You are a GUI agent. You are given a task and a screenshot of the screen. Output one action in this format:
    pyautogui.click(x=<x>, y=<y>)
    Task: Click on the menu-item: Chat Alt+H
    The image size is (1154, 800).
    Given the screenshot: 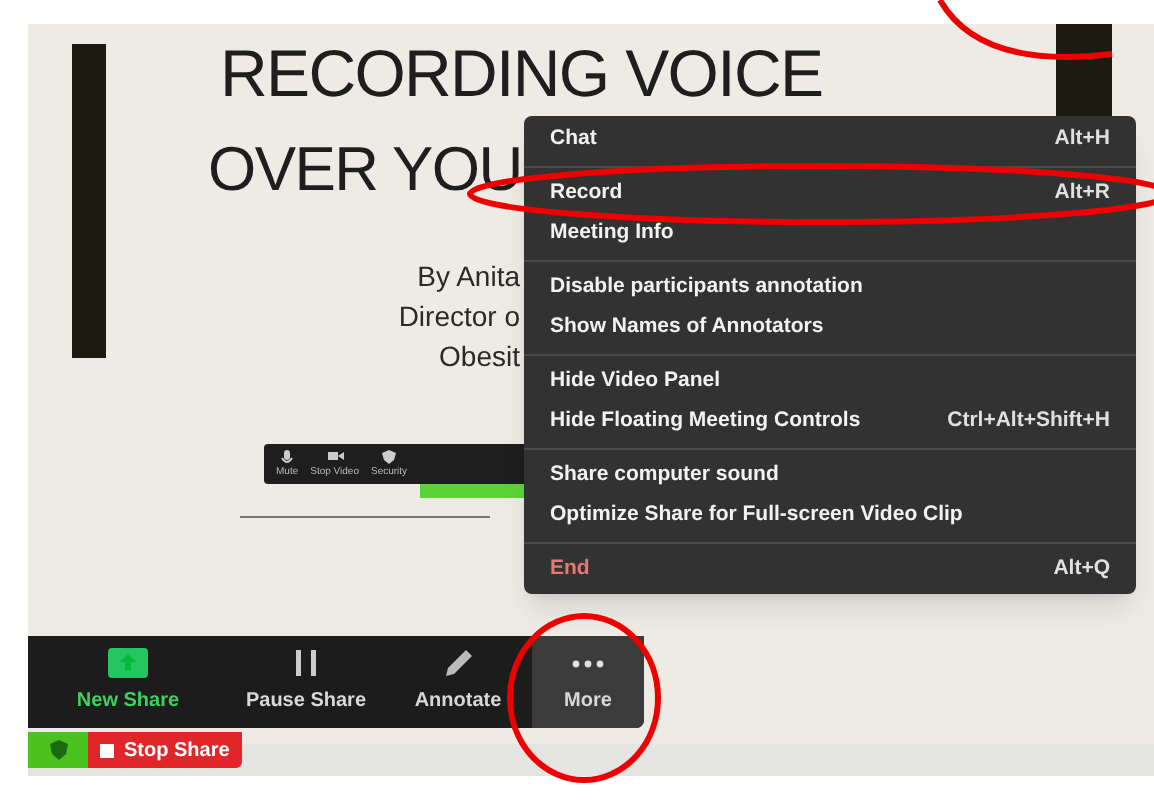 What is the action you would take?
    pyautogui.click(x=830, y=140)
    